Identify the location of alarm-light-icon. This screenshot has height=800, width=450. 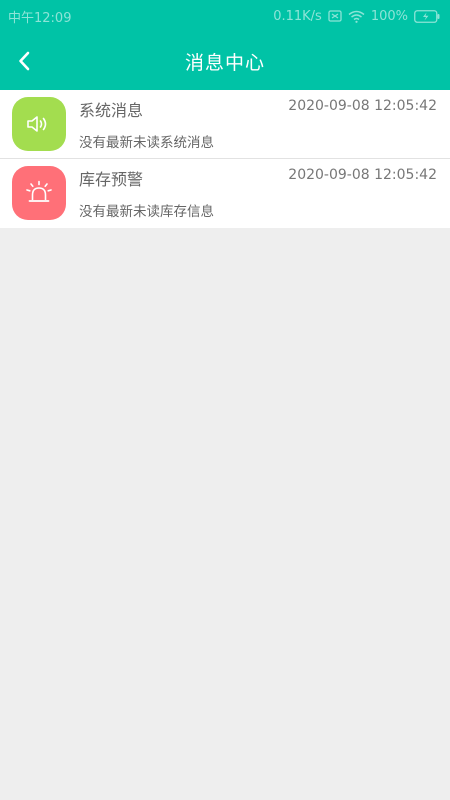
(39, 191).